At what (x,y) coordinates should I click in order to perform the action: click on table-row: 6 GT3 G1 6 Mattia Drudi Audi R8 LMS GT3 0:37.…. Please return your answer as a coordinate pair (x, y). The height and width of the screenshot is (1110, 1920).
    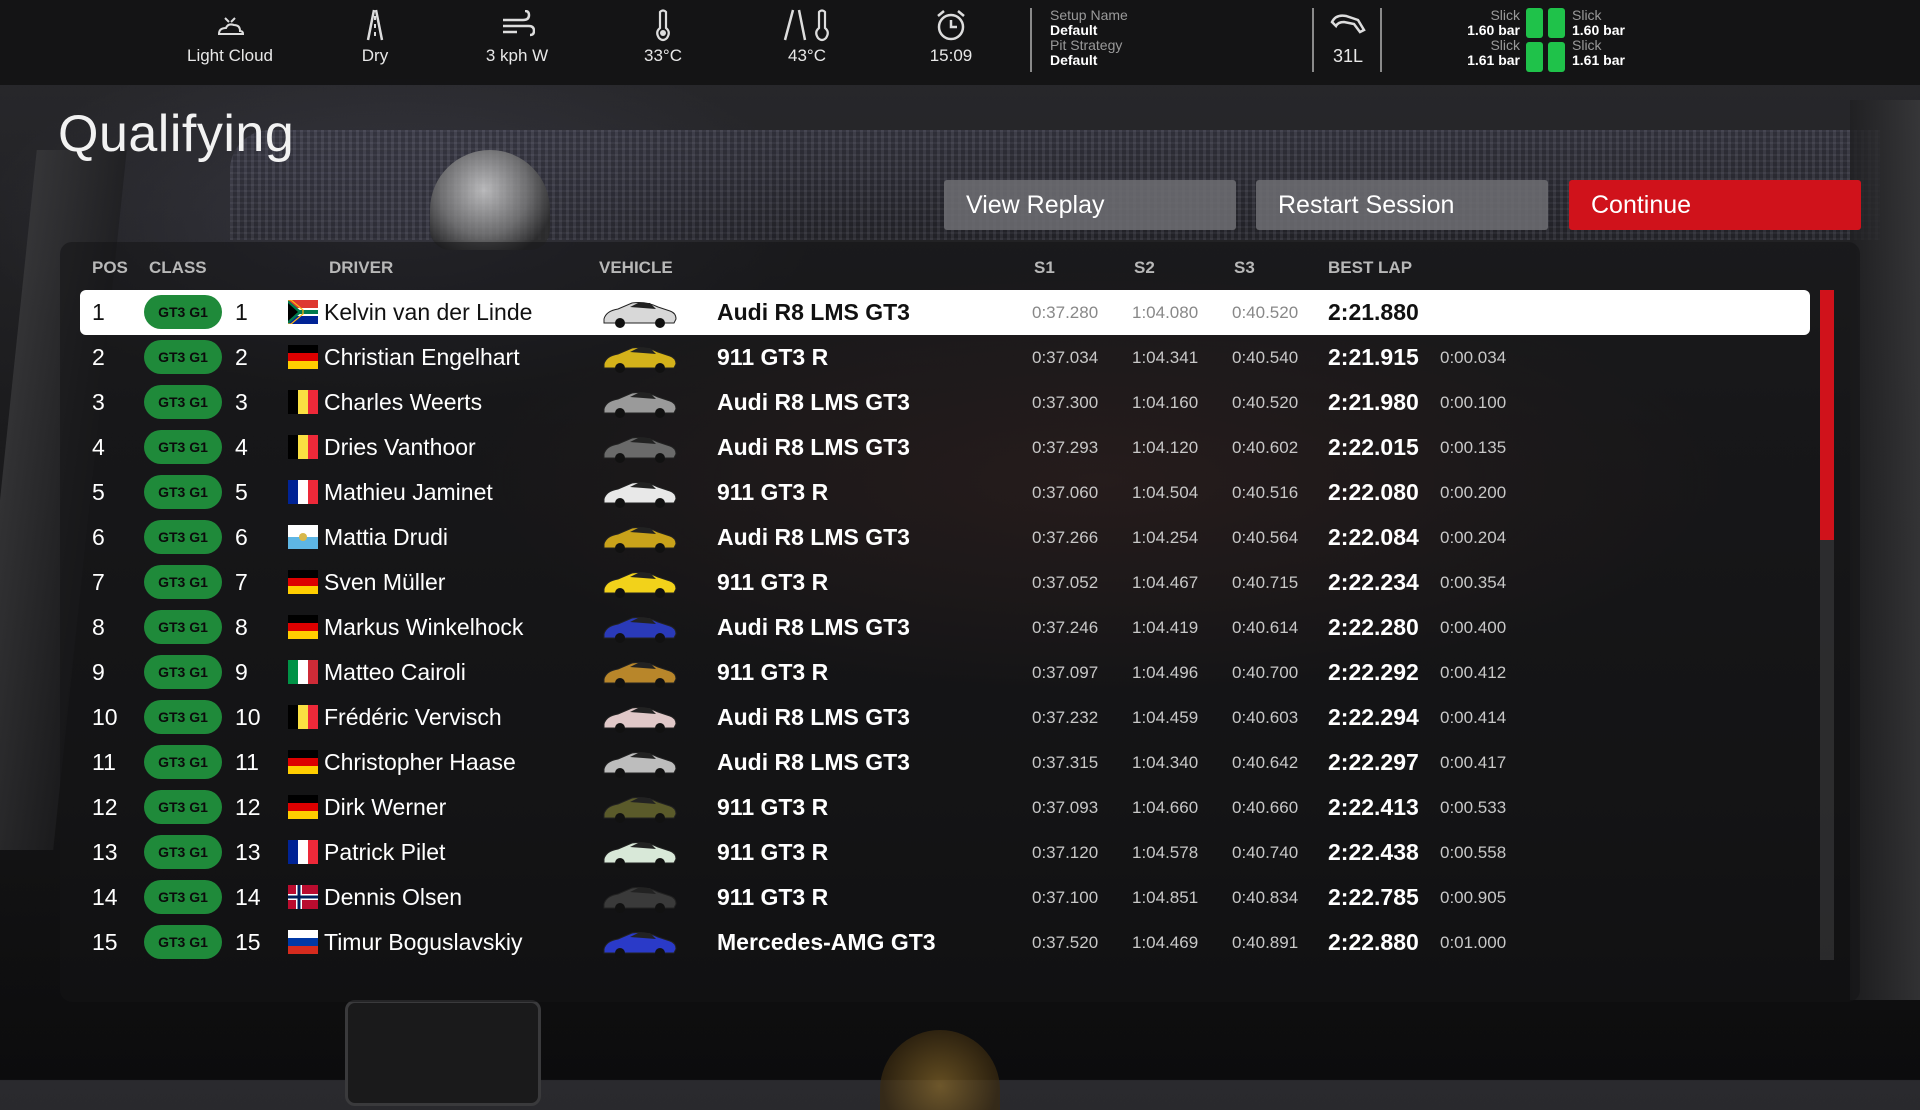
    Looking at the image, I should click on (945, 537).